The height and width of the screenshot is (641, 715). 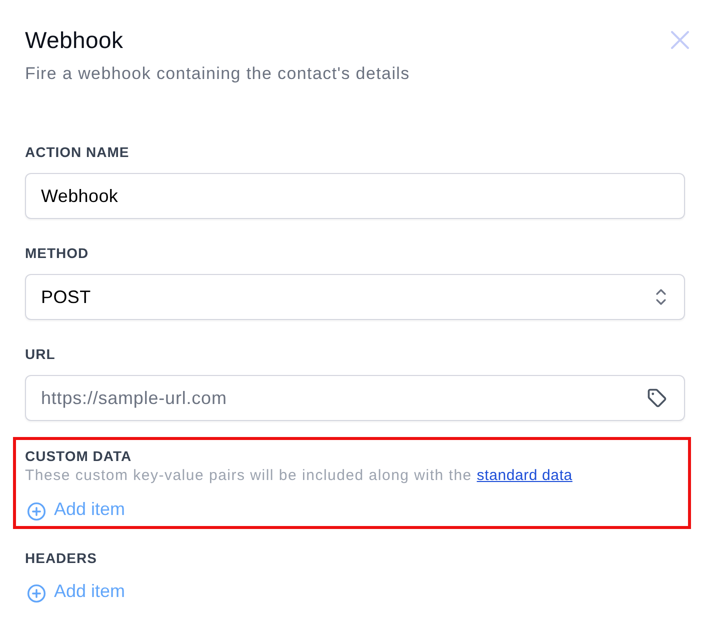 What do you see at coordinates (79, 456) in the screenshot?
I see `section-label: CUSTOM DATA` at bounding box center [79, 456].